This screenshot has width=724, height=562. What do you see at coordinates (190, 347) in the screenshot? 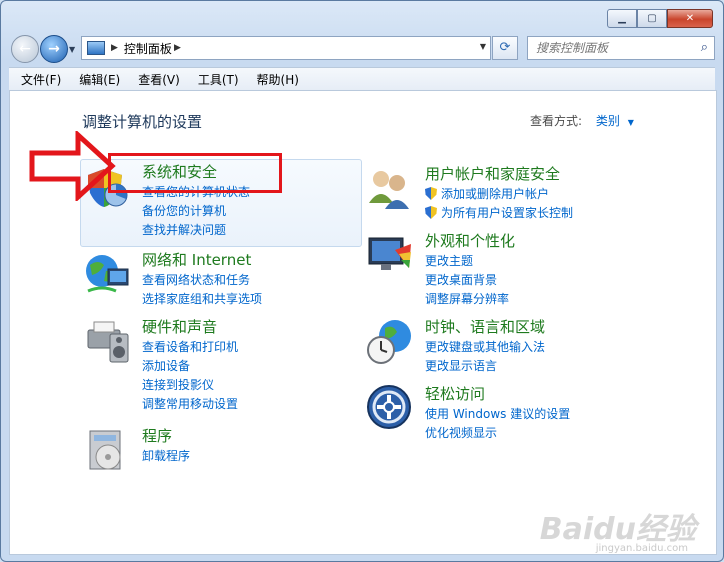
I see `link-devices-printers: 查看设备和打印机` at bounding box center [190, 347].